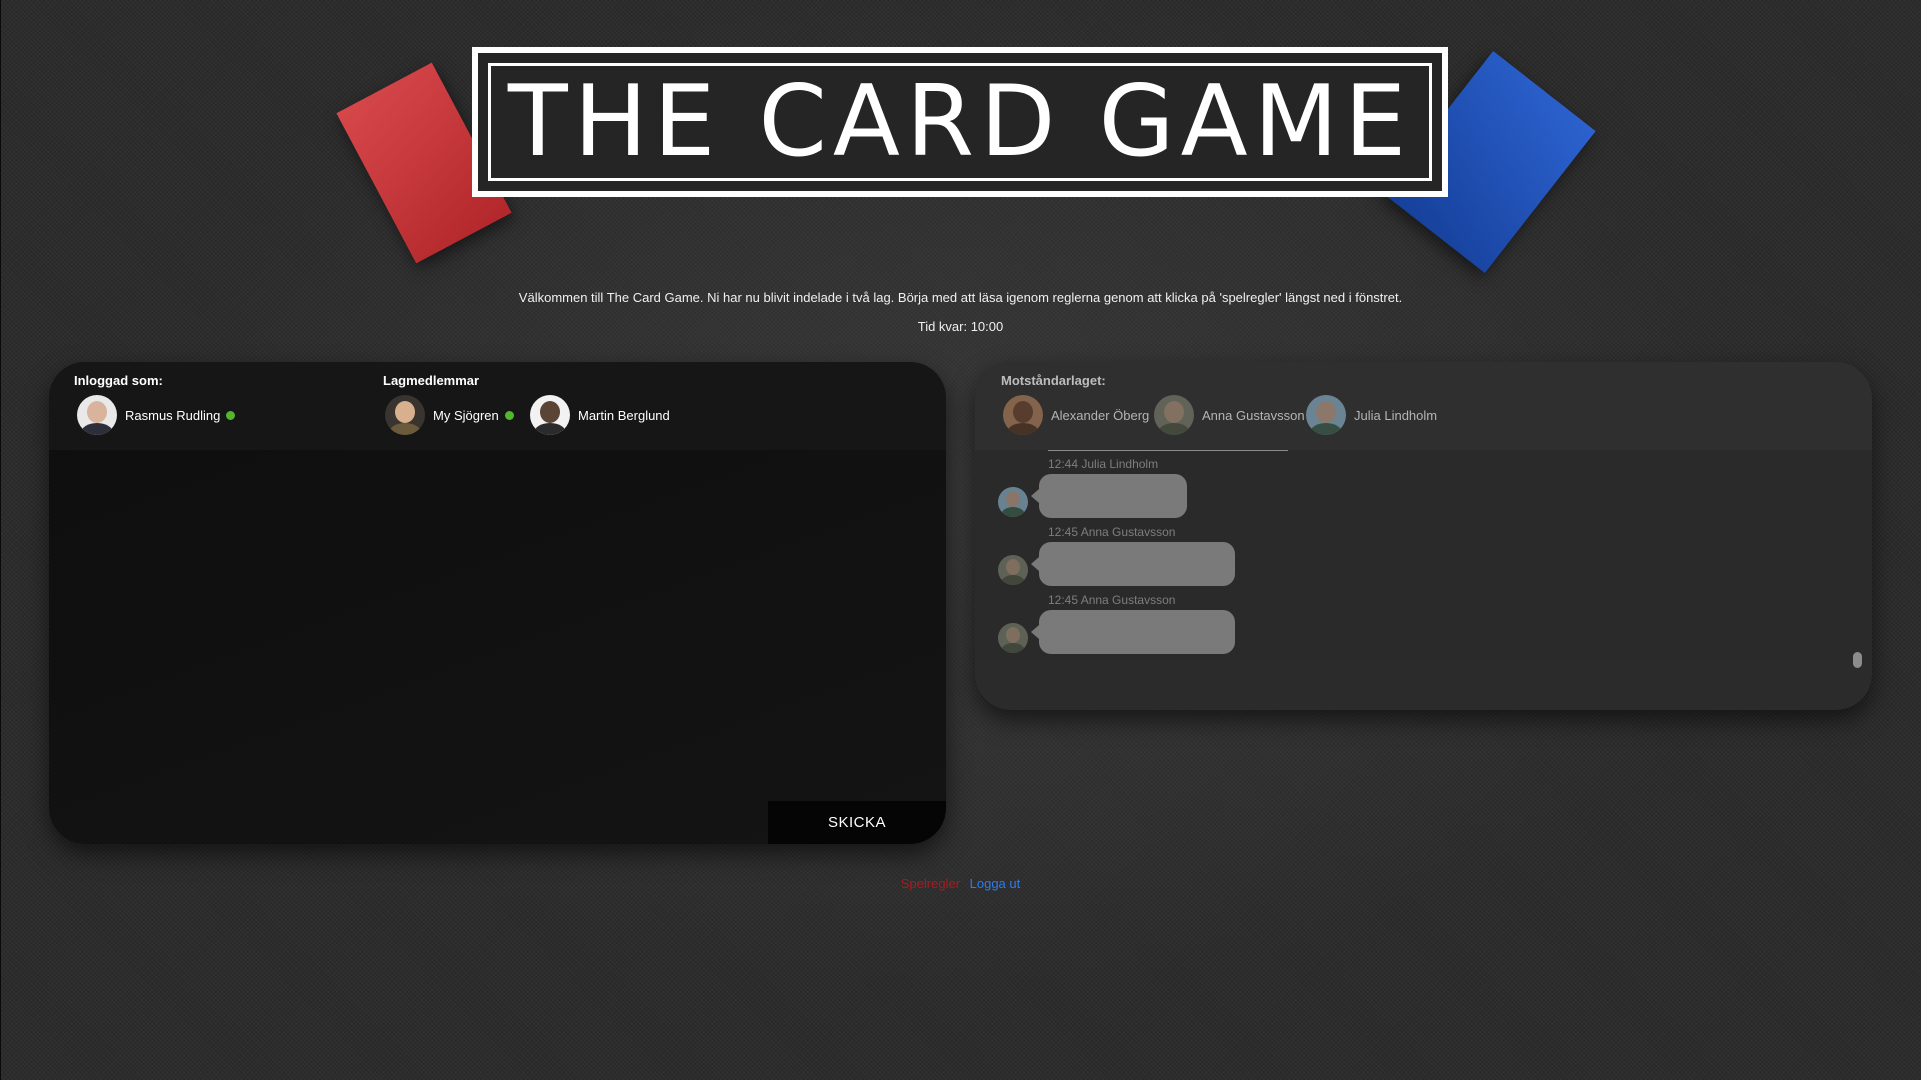 This screenshot has height=1080, width=1921. Describe the element at coordinates (1396, 415) in the screenshot. I see `member-name: Julia Lindholm` at that location.